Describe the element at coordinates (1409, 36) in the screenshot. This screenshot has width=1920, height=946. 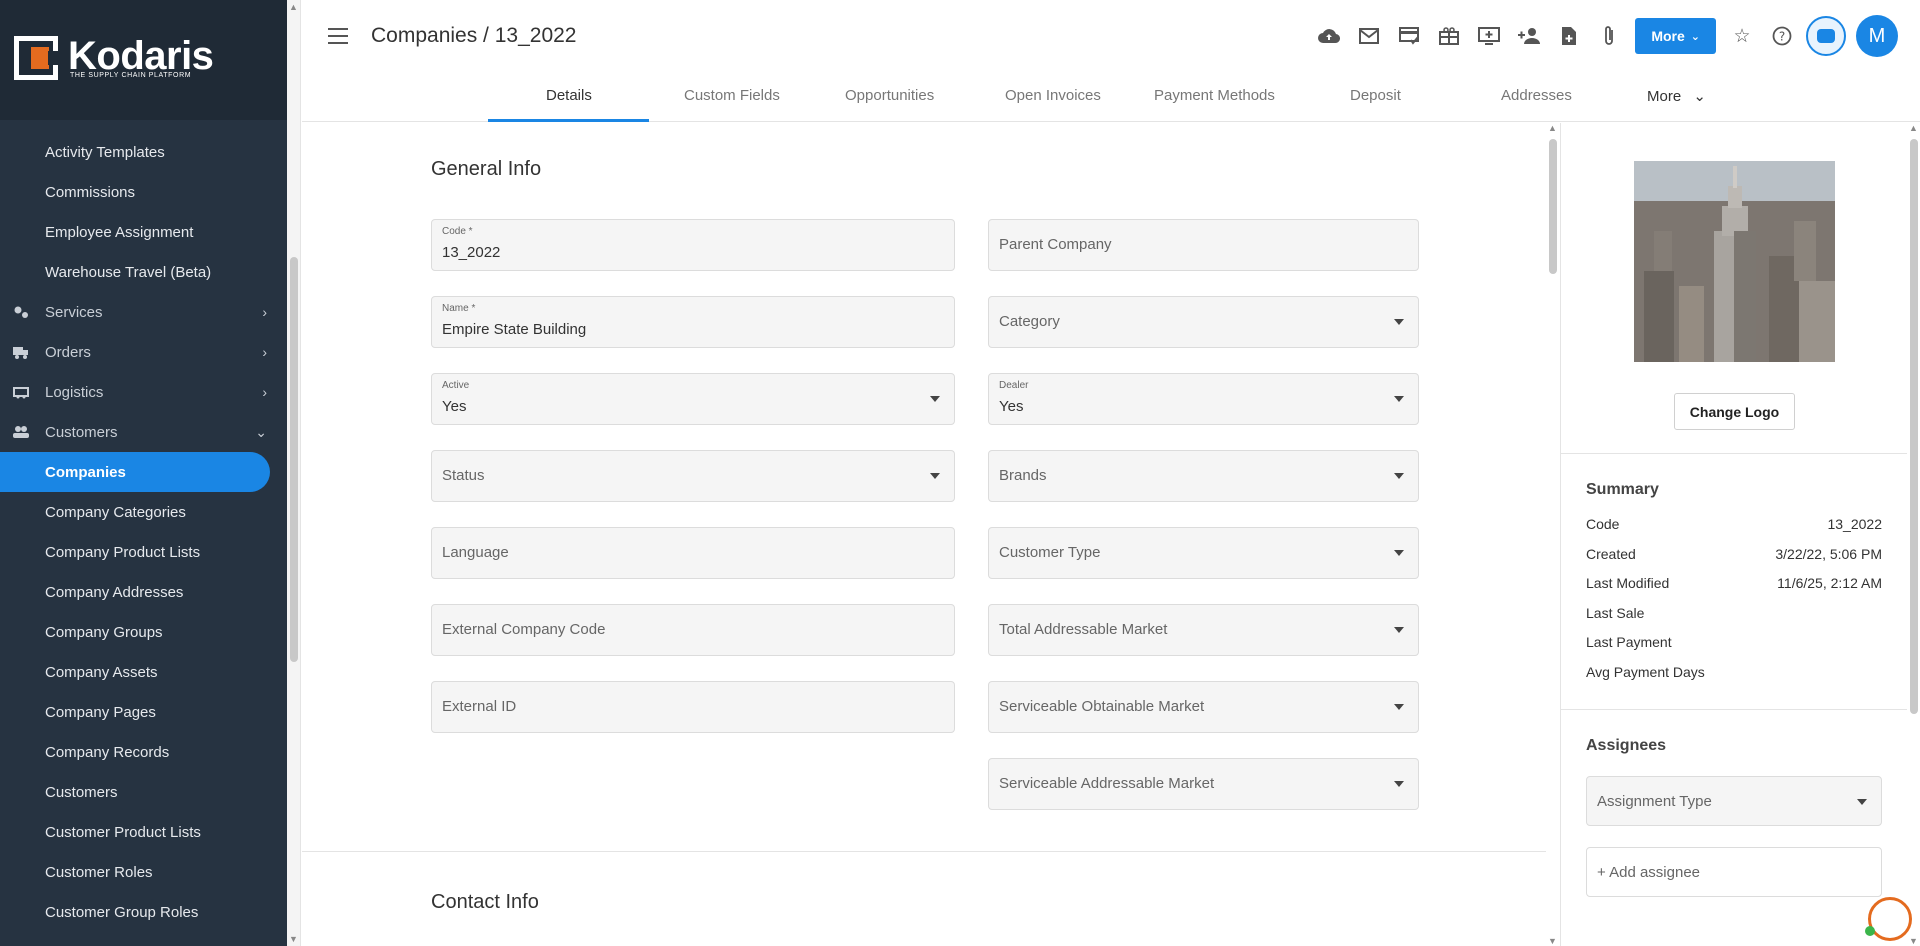
I see `payment-icon` at that location.